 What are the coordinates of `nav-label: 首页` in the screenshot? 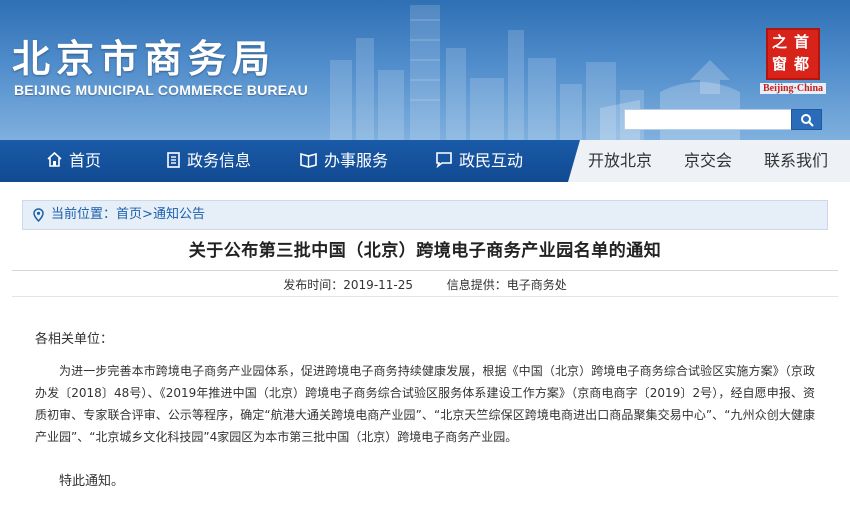 It's located at (85, 160).